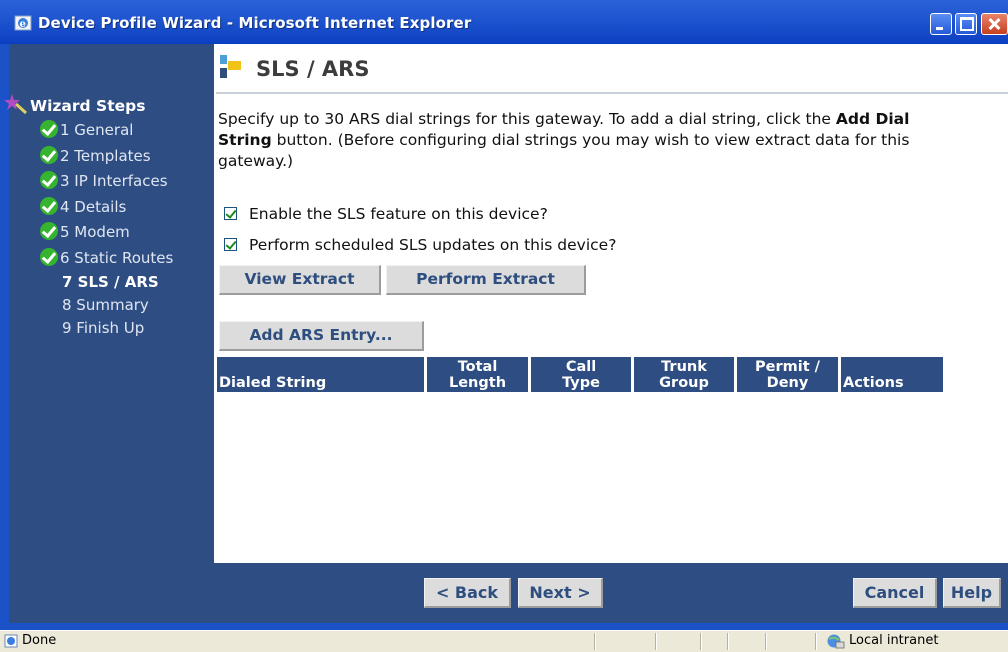 The image size is (1008, 652). I want to click on step-templates: 2 Templates, so click(95, 155).